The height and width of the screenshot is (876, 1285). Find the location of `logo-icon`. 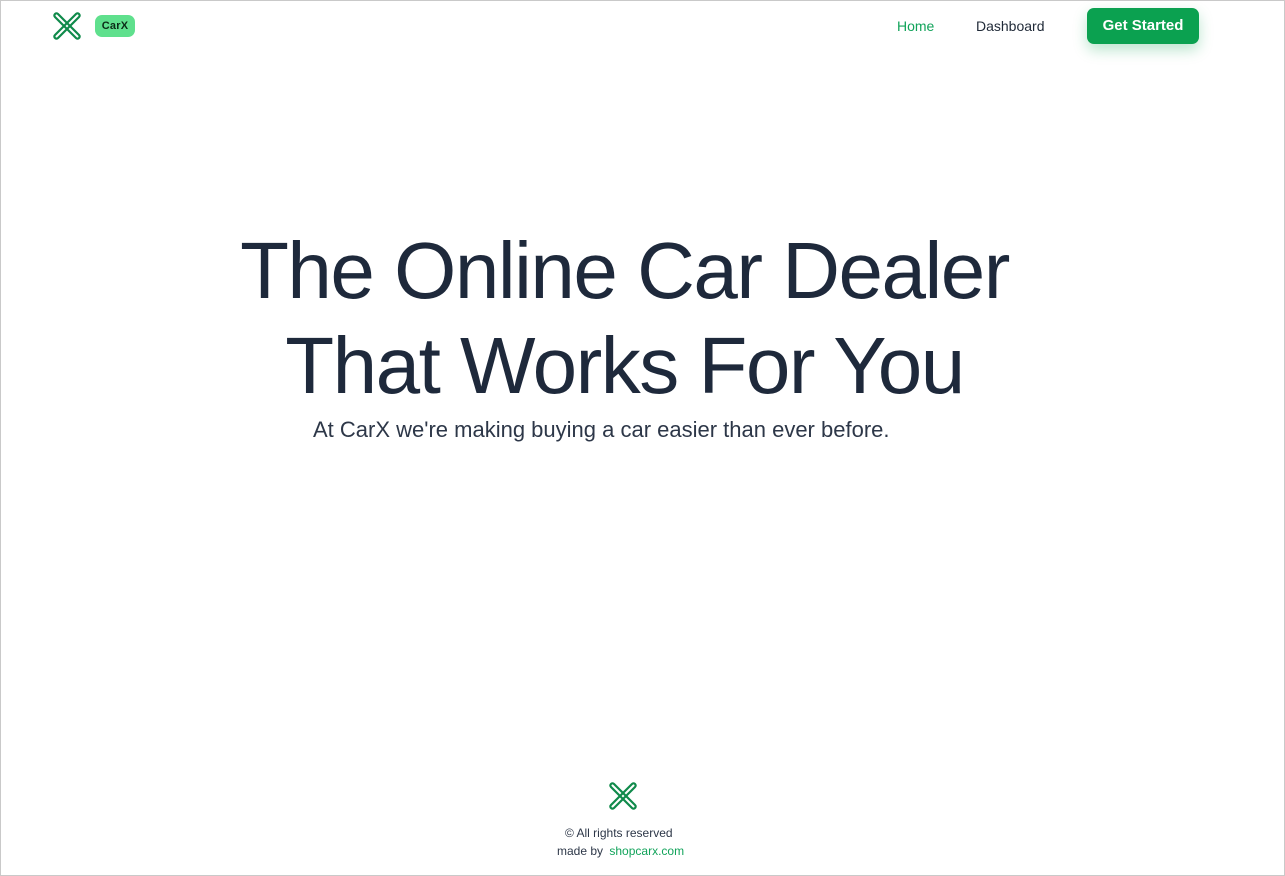

logo-icon is located at coordinates (67, 26).